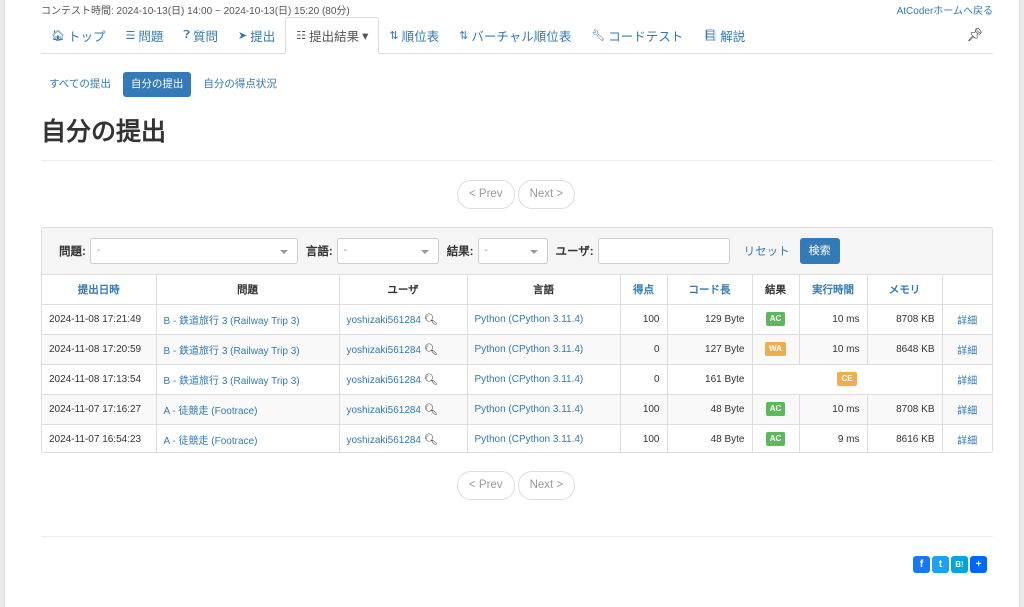 This screenshot has width=1024, height=607. Describe the element at coordinates (517, 84) in the screenshot. I see `sub-nav: すべての提出 自分の提出 自分の得点状況` at that location.